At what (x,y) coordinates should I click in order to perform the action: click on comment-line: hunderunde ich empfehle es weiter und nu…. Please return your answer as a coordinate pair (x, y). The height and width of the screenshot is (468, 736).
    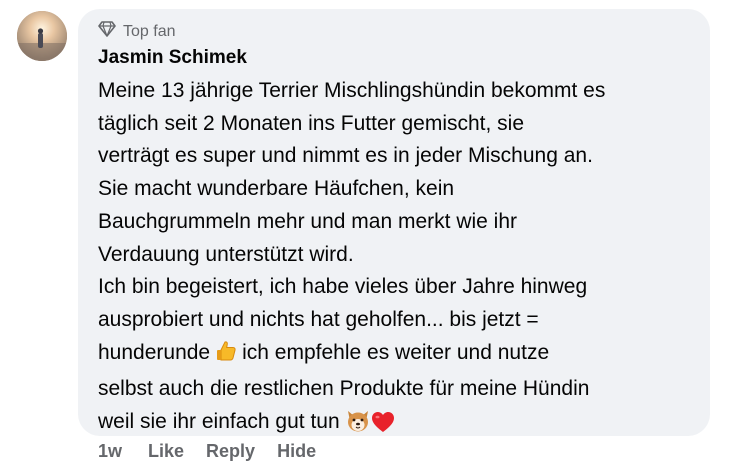
    Looking at the image, I should click on (401, 355).